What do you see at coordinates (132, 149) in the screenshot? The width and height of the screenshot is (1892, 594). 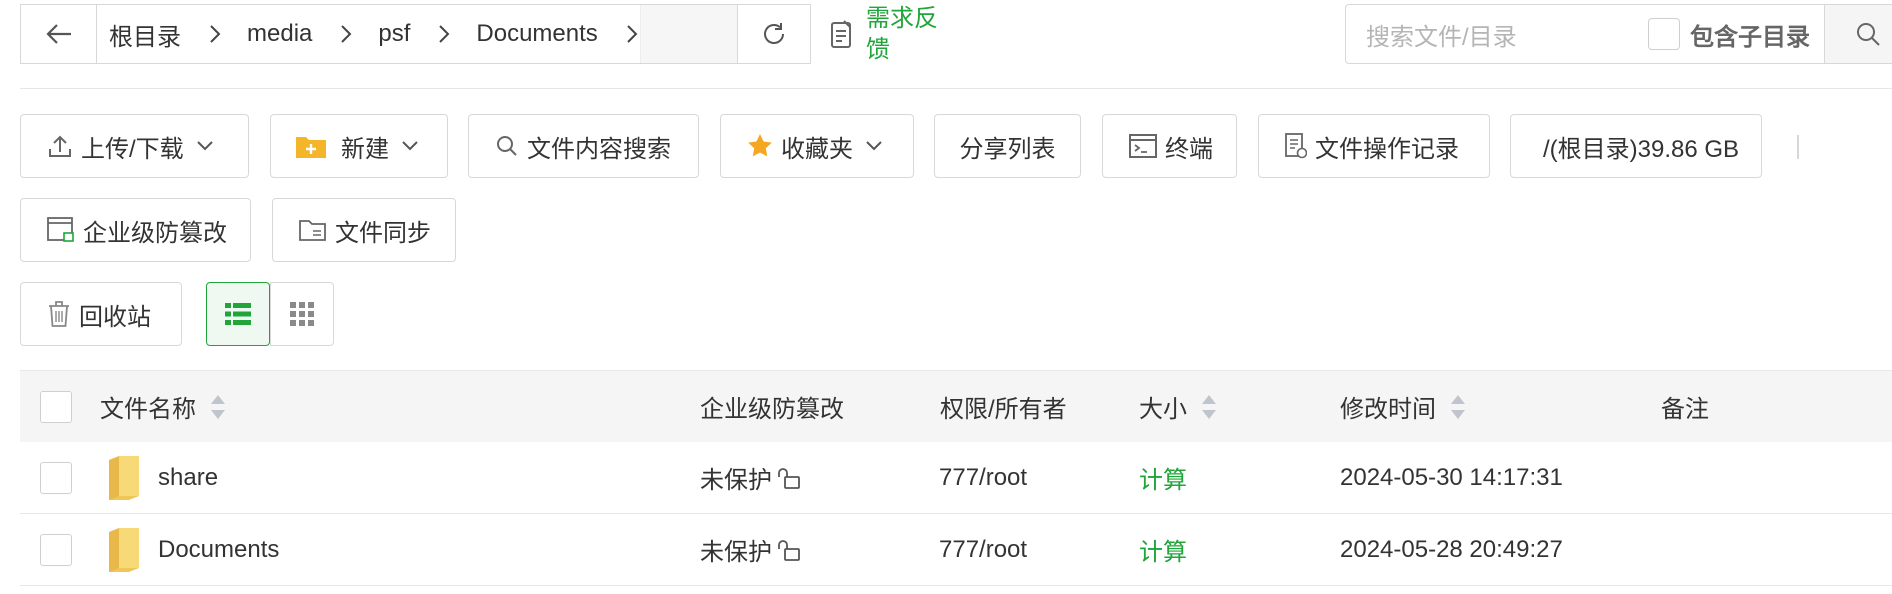 I see `upload-download-label: 上传/下载` at bounding box center [132, 149].